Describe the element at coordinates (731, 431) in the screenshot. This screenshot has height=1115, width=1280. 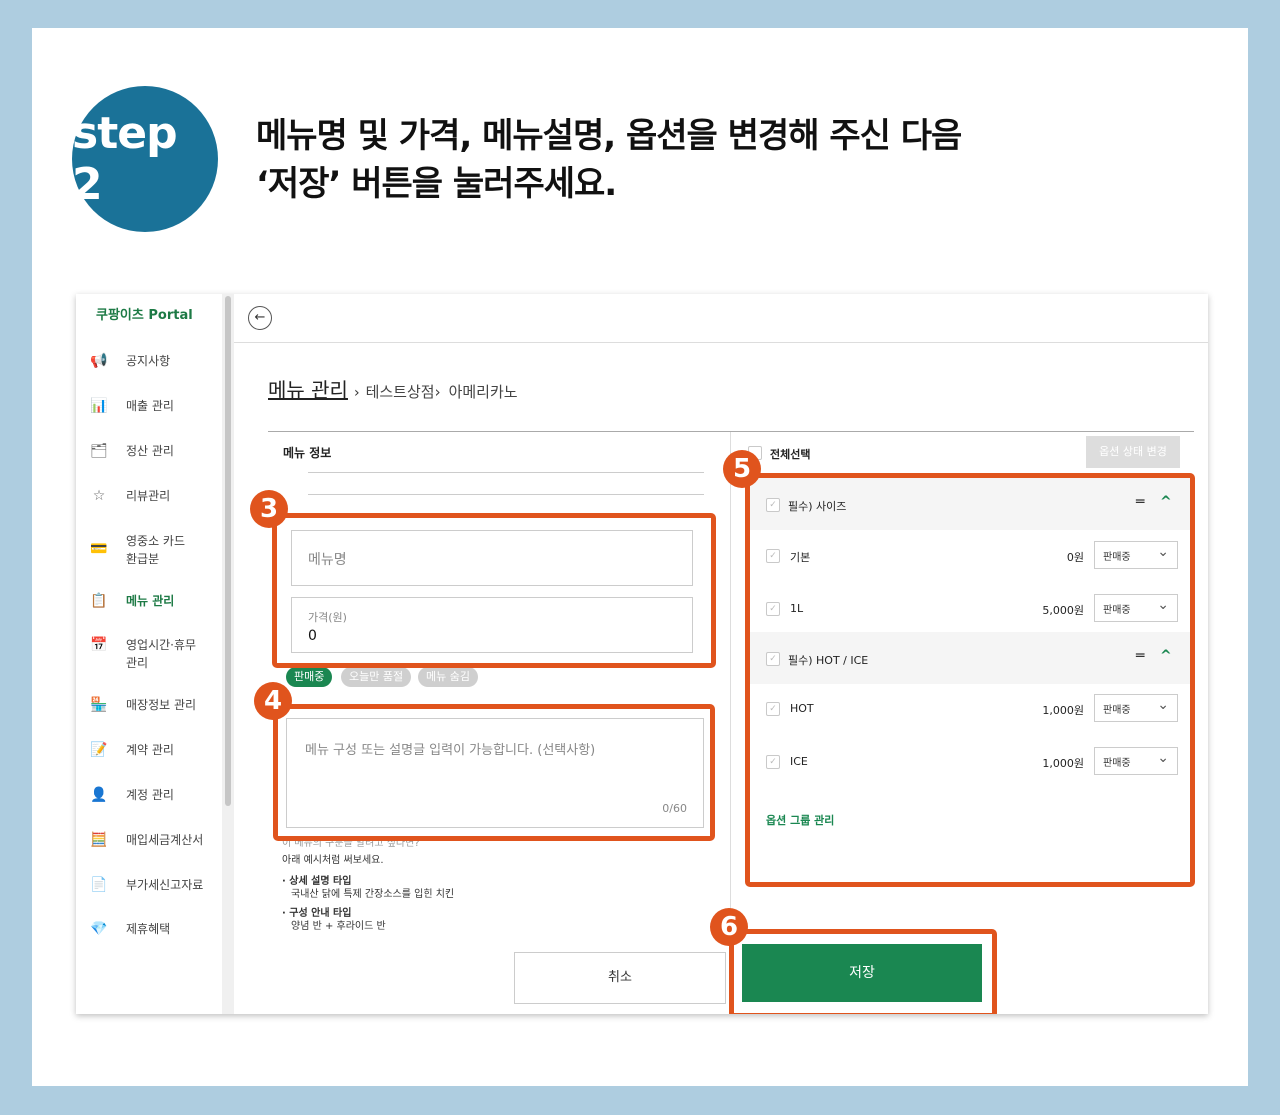
I see `header-divider` at that location.